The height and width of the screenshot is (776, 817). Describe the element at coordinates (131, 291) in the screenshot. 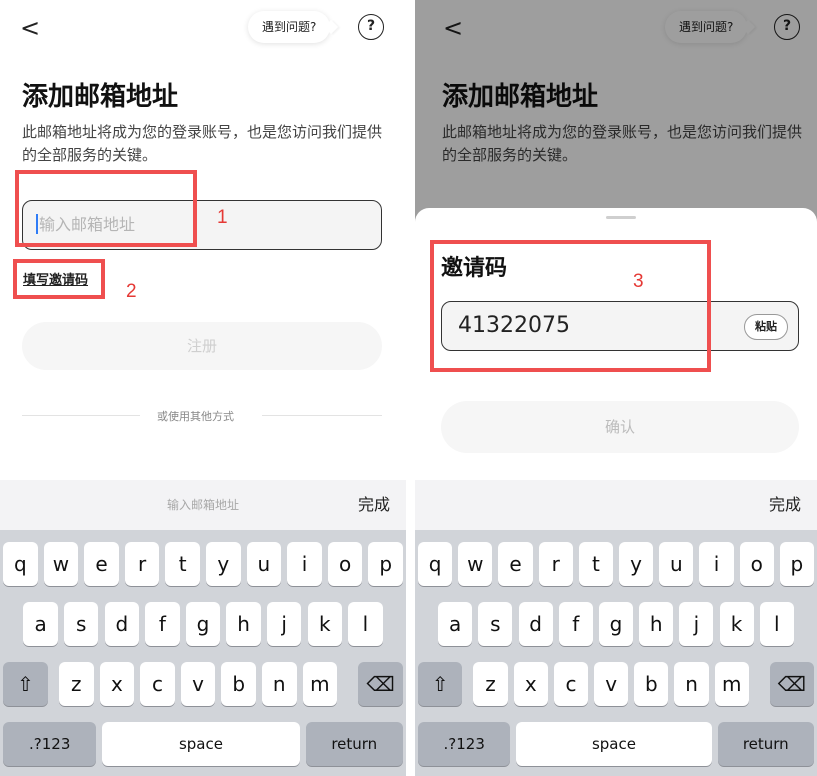

I see `annotation-label-2: 2` at that location.